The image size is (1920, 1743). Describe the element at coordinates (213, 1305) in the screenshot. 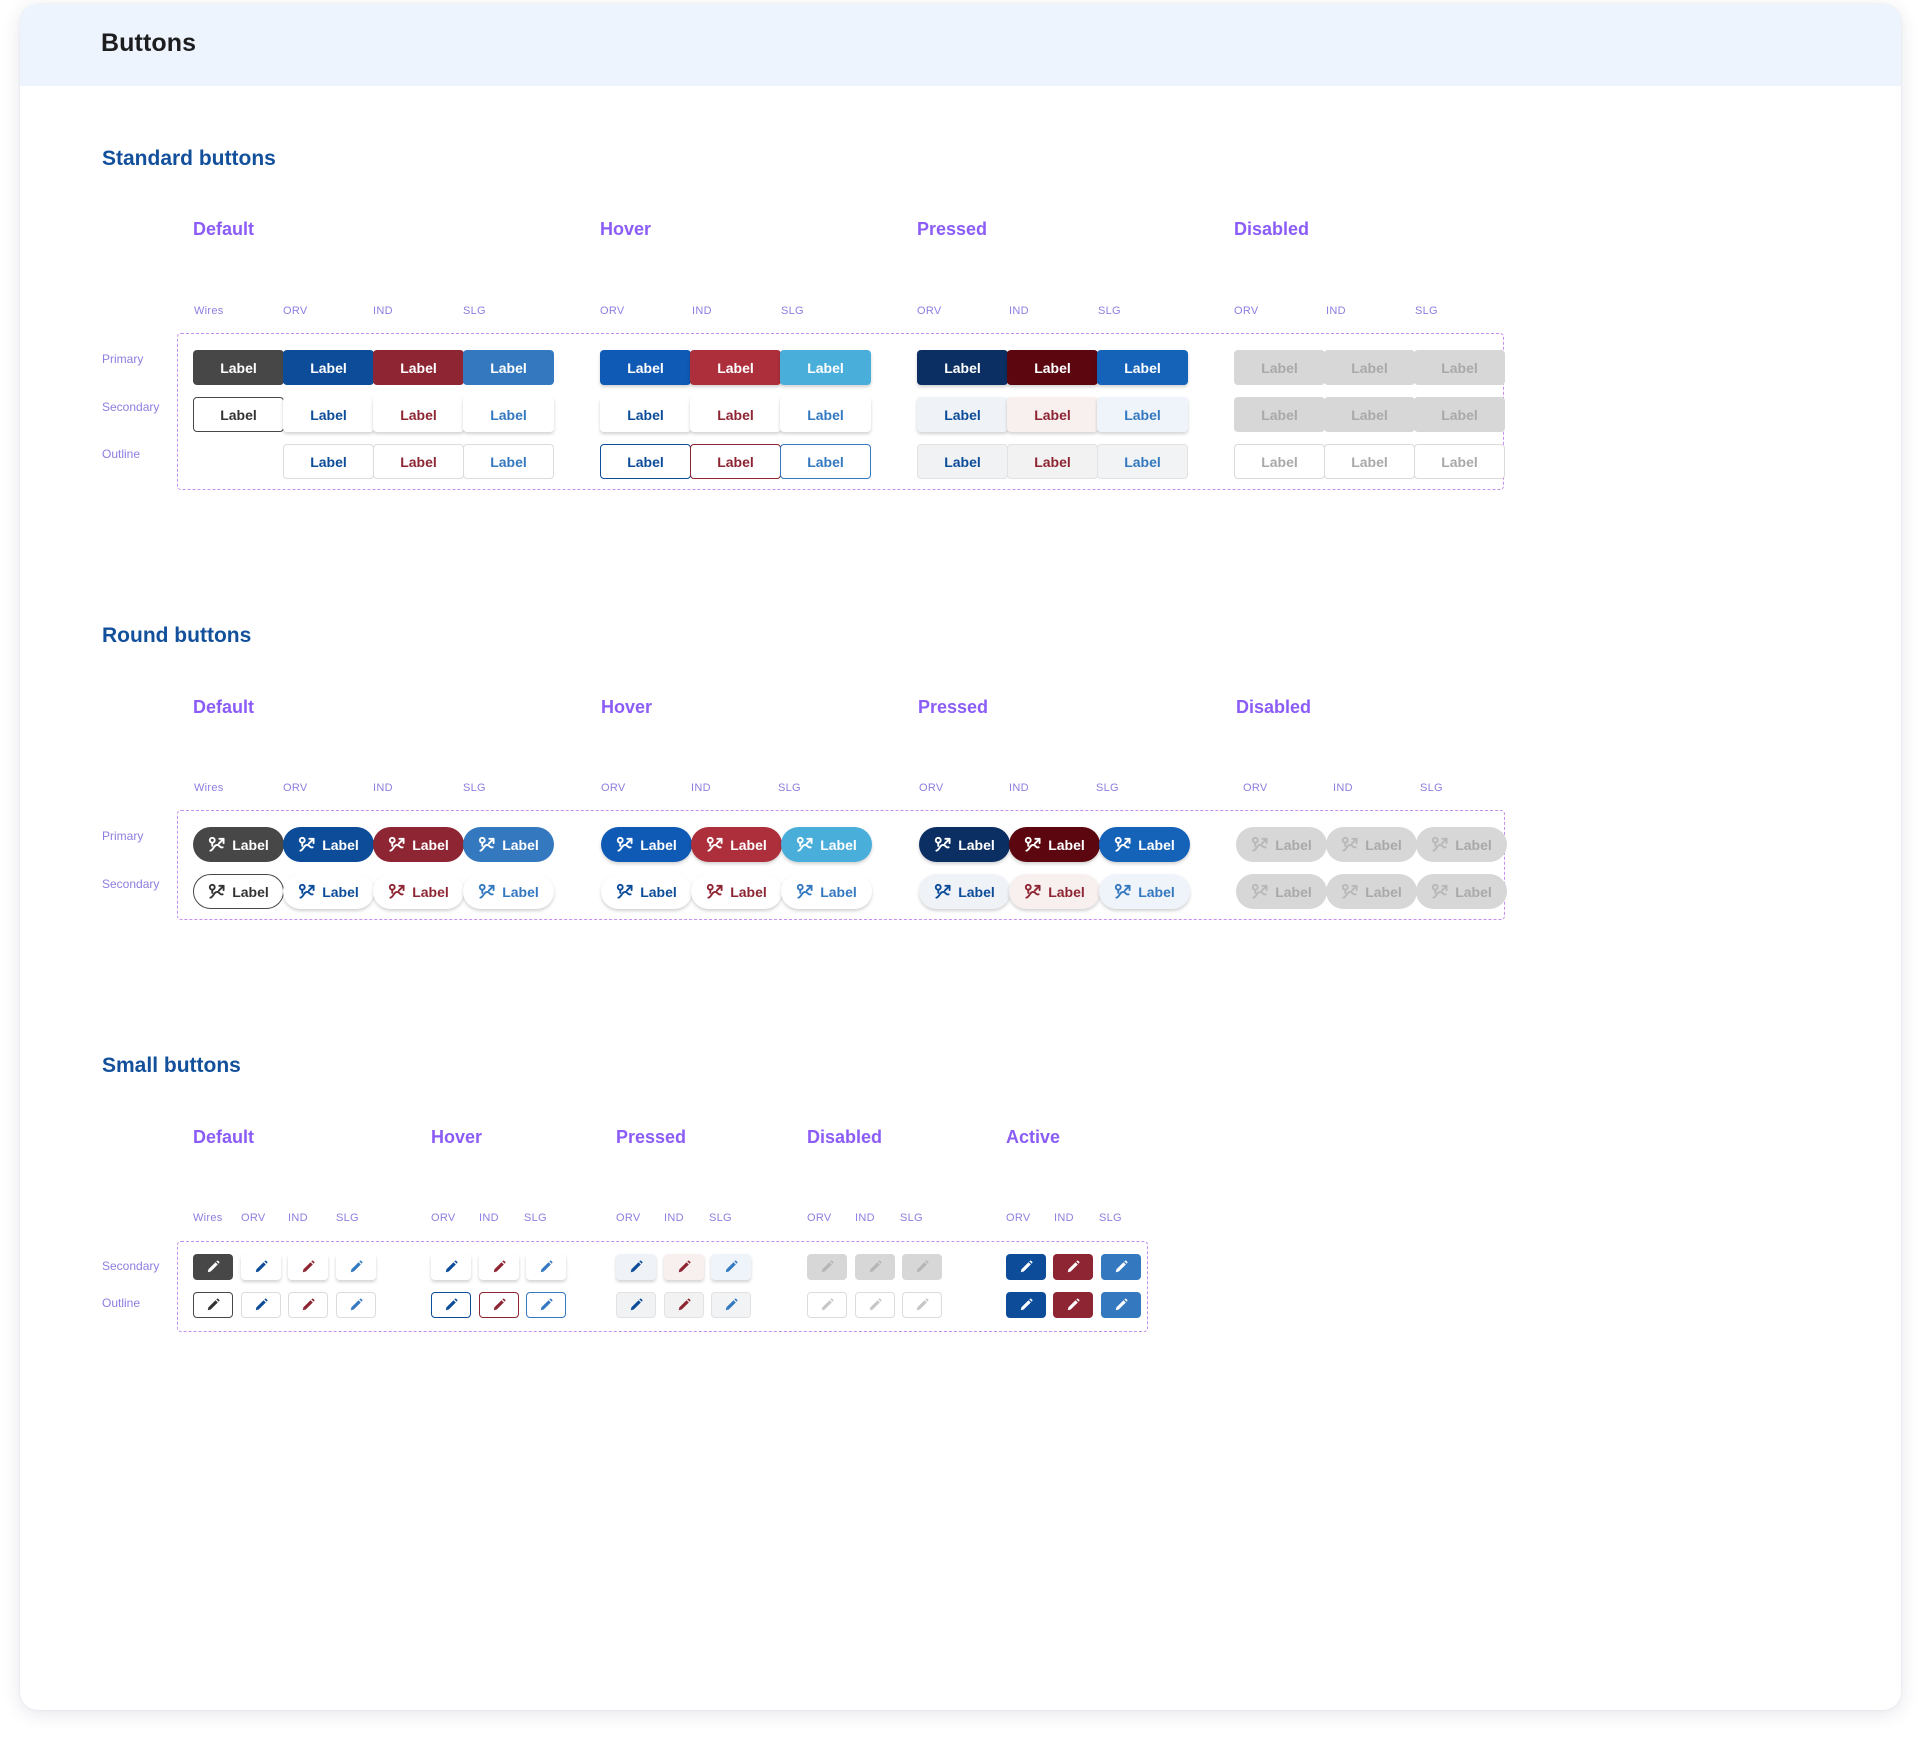

I see `small-outline-wires-button` at that location.